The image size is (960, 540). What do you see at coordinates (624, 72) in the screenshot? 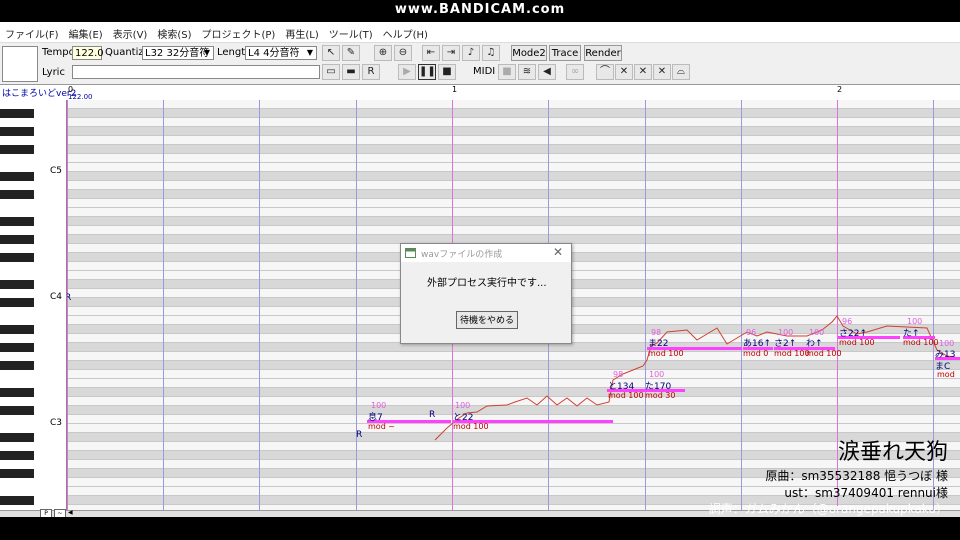
I see `pitch-reset-icon: ✕` at bounding box center [624, 72].